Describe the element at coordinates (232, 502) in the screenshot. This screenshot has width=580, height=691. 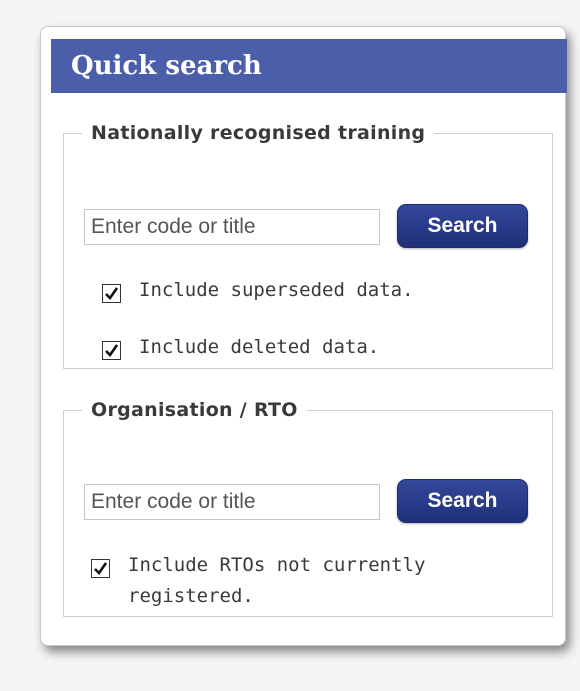
I see `organisation-search-input` at that location.